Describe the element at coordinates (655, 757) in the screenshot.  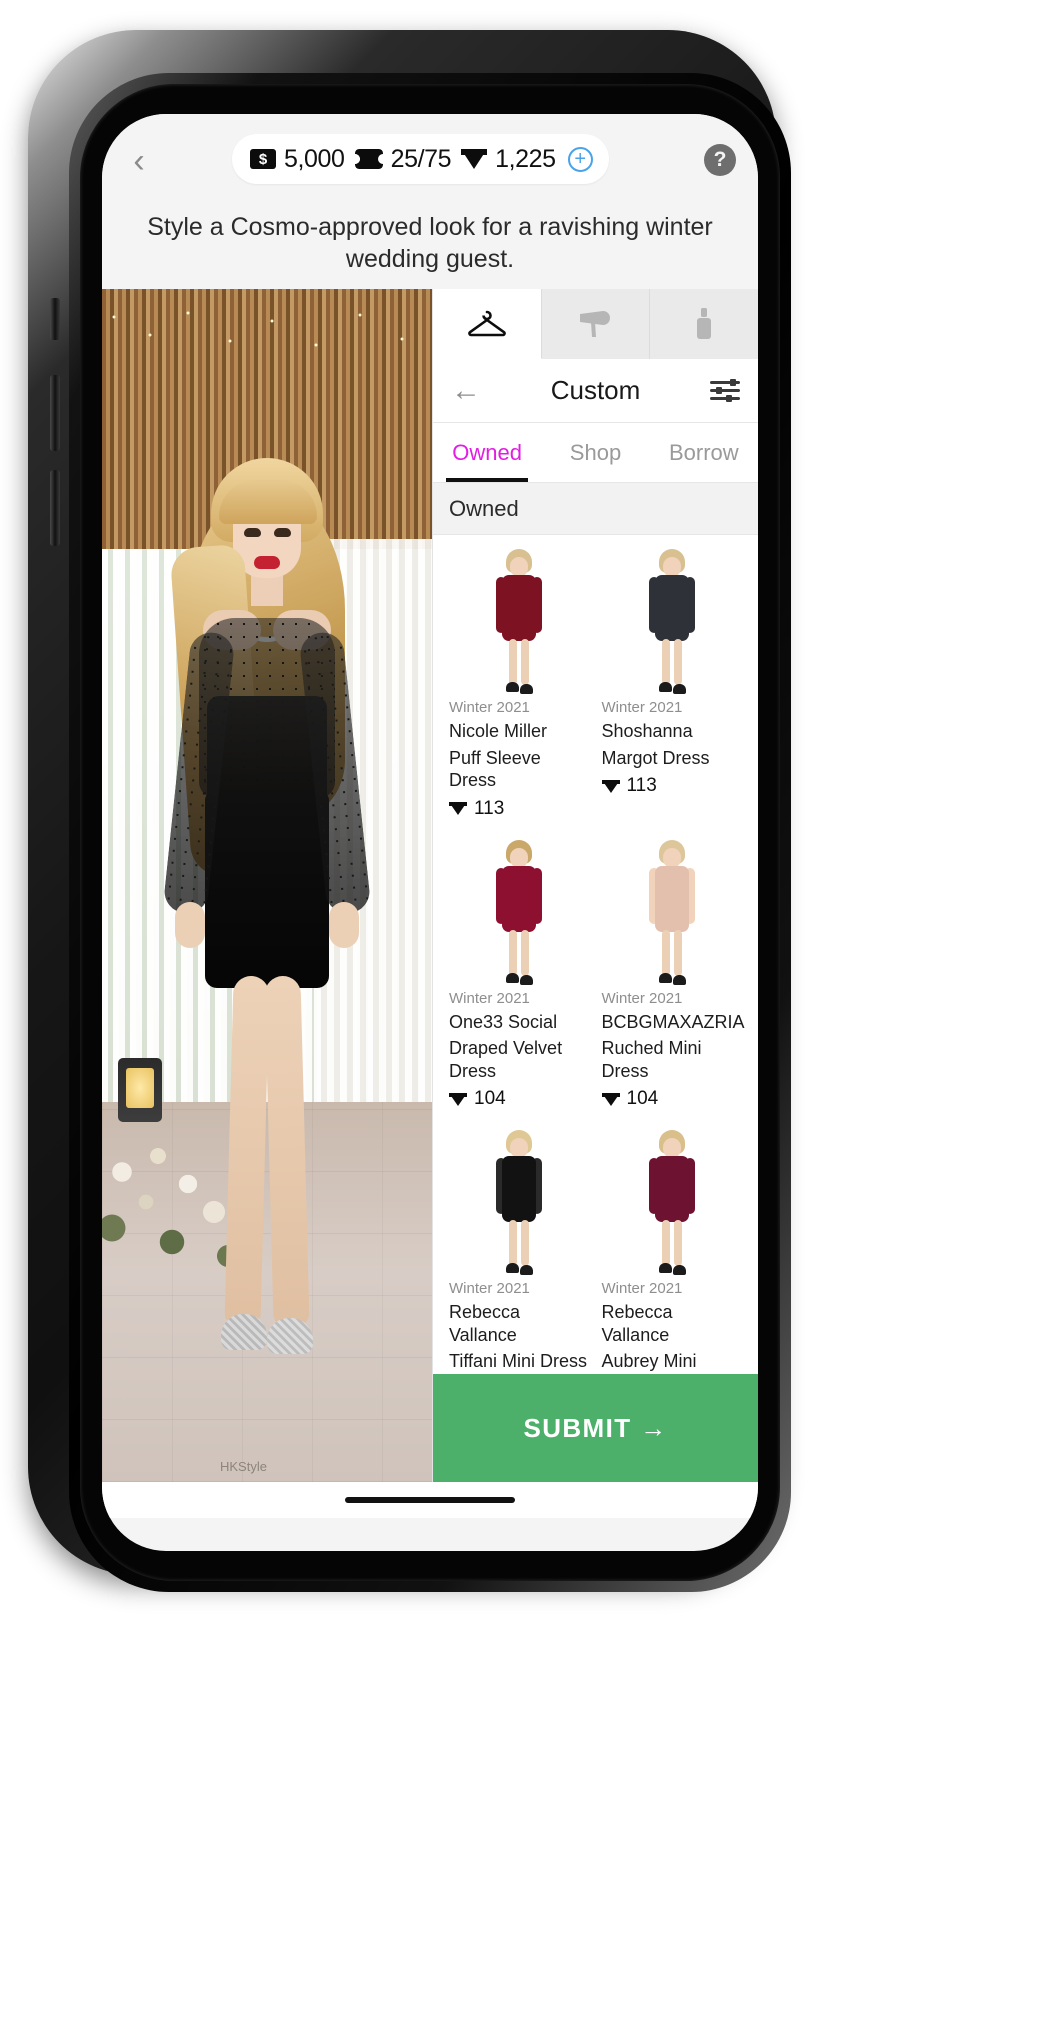
I see `item-product: Margot Dress` at that location.